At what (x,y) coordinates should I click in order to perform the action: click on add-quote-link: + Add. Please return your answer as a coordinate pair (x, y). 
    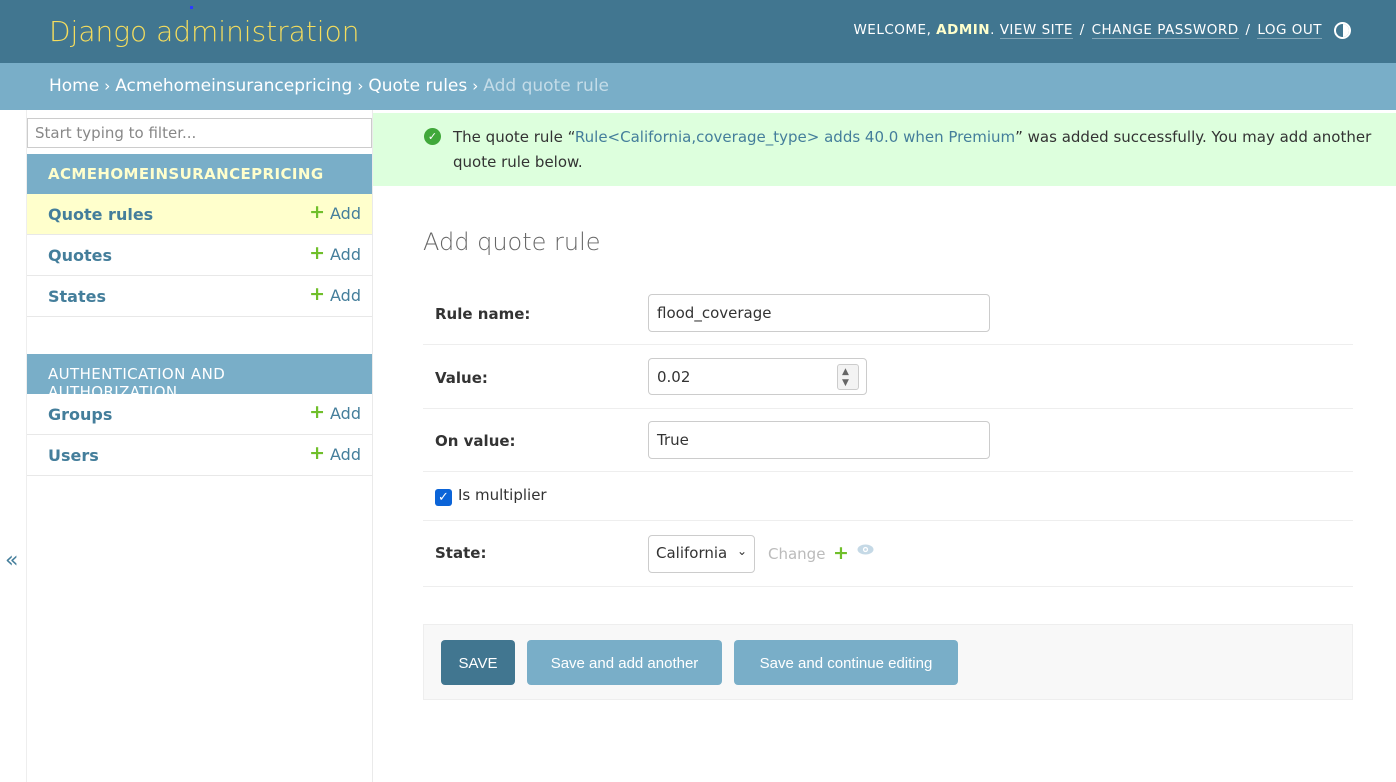
    Looking at the image, I should click on (335, 253).